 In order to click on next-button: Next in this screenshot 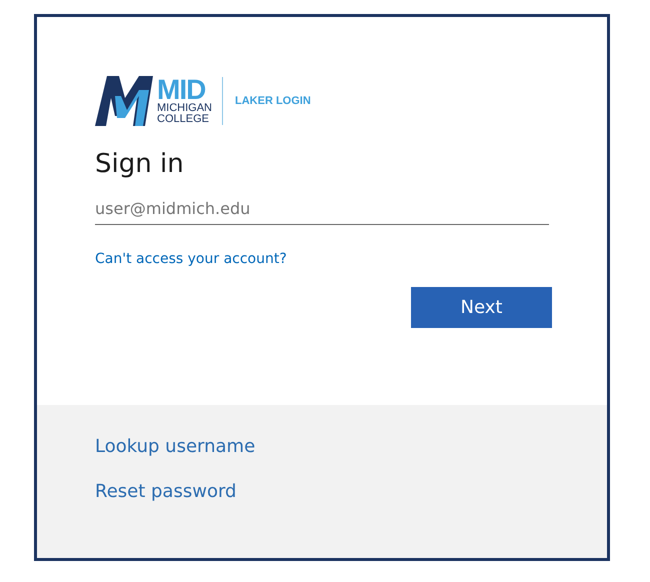, I will do `click(481, 307)`.